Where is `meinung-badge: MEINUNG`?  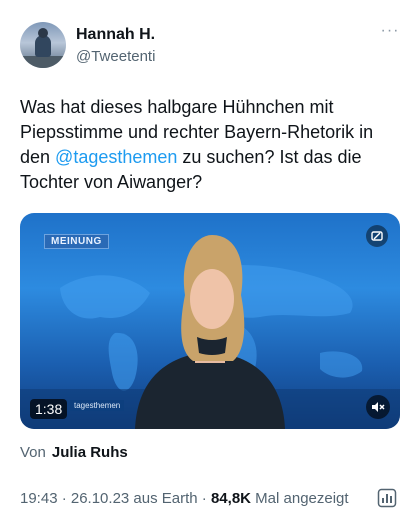 meinung-badge: MEINUNG is located at coordinates (76, 241).